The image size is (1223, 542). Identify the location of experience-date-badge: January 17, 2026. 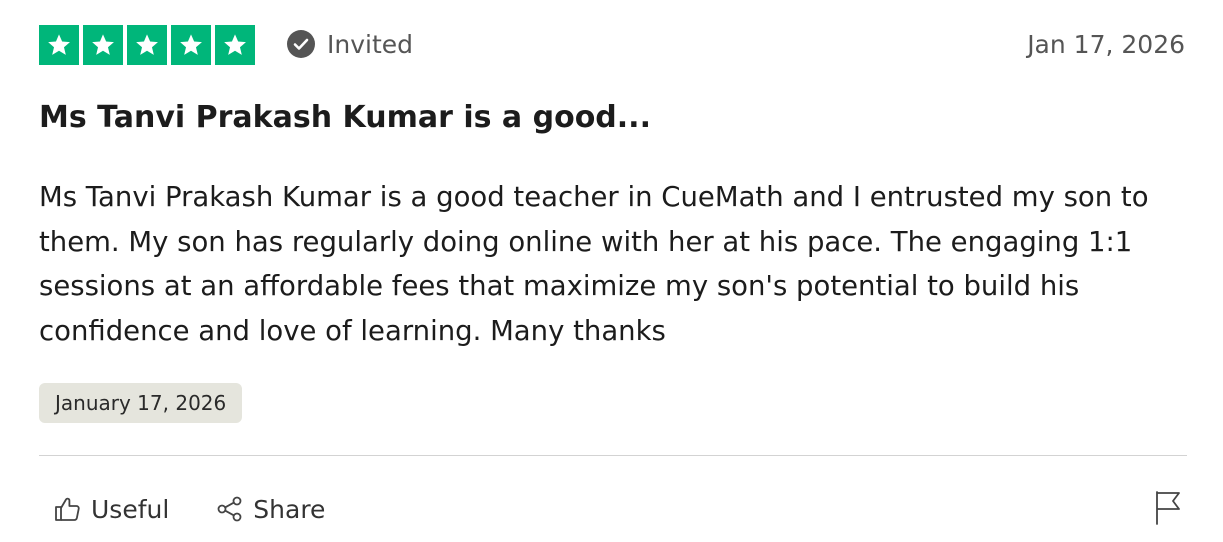
(141, 403).